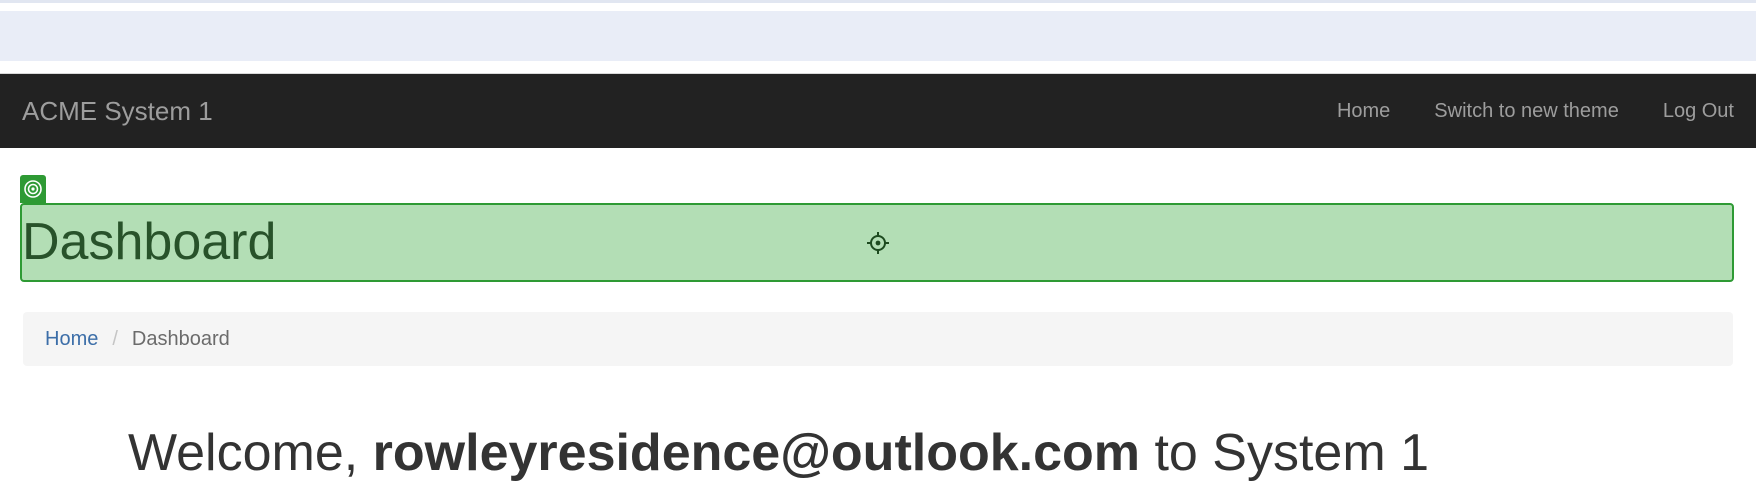  I want to click on welcome-suffix: to System 1, so click(1292, 453).